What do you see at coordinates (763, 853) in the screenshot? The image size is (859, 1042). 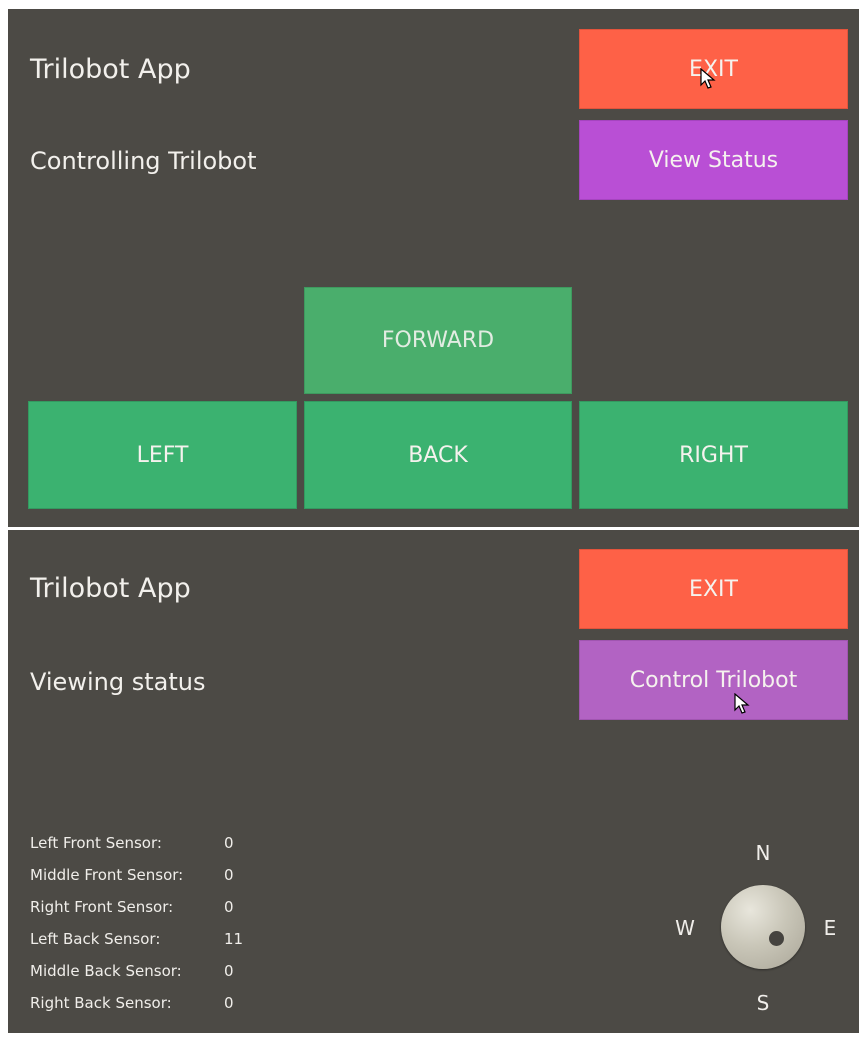 I see `compass-north-label: N` at bounding box center [763, 853].